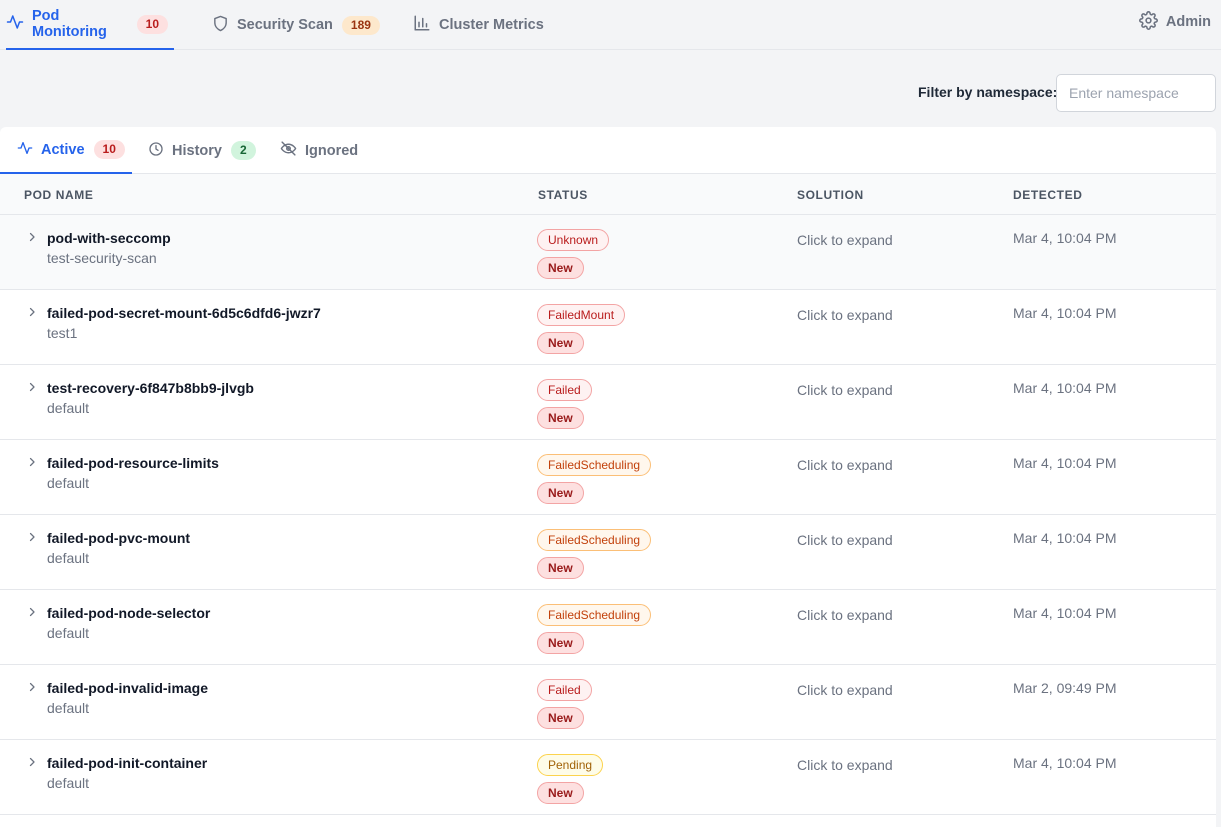 The width and height of the screenshot is (1221, 827). I want to click on shield-icon, so click(224, 25).